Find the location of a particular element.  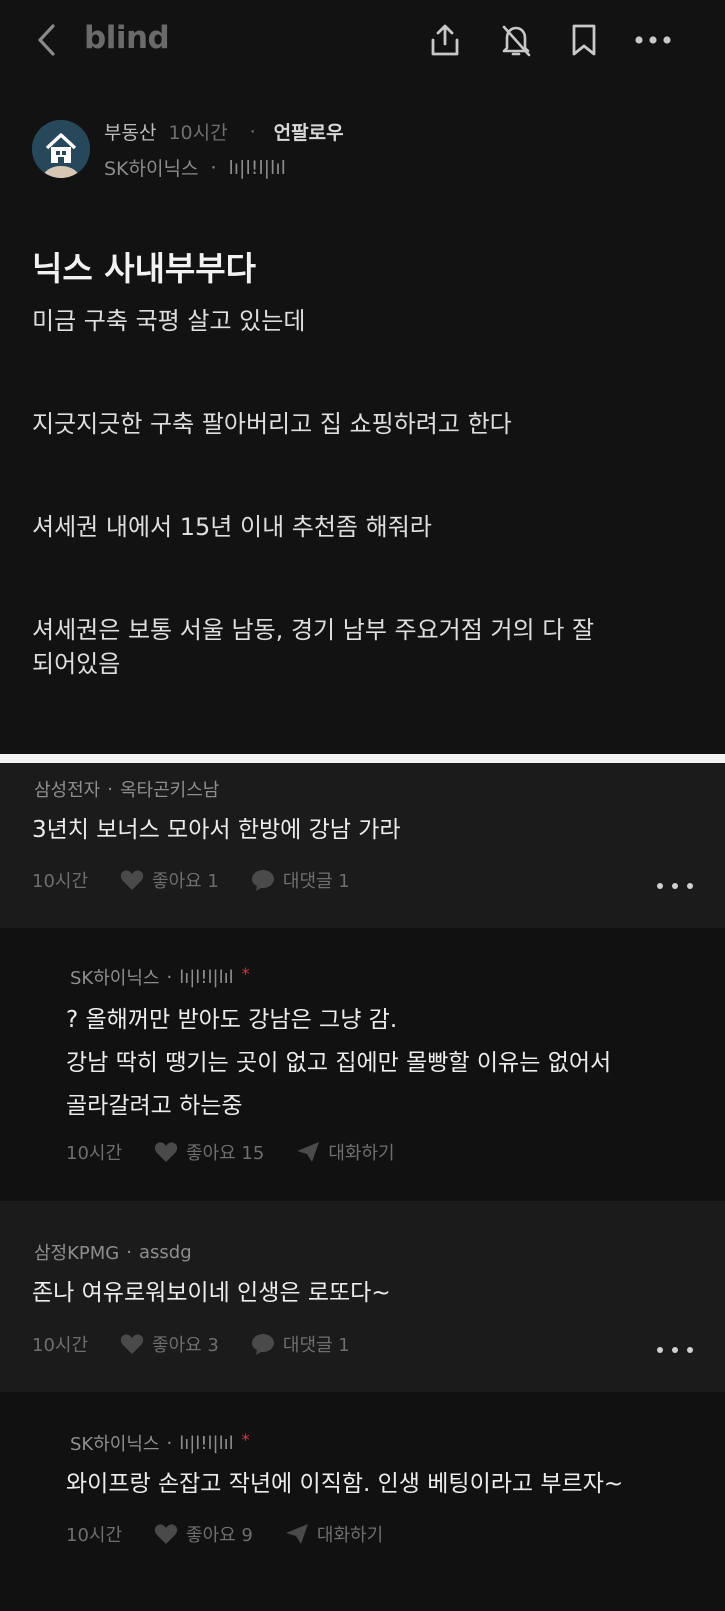

post-paragraph: 셔세권은 보통 서울 남동, 경기 남부 주요거점 거의 다 잘 되어있음 is located at coordinates (313, 647).